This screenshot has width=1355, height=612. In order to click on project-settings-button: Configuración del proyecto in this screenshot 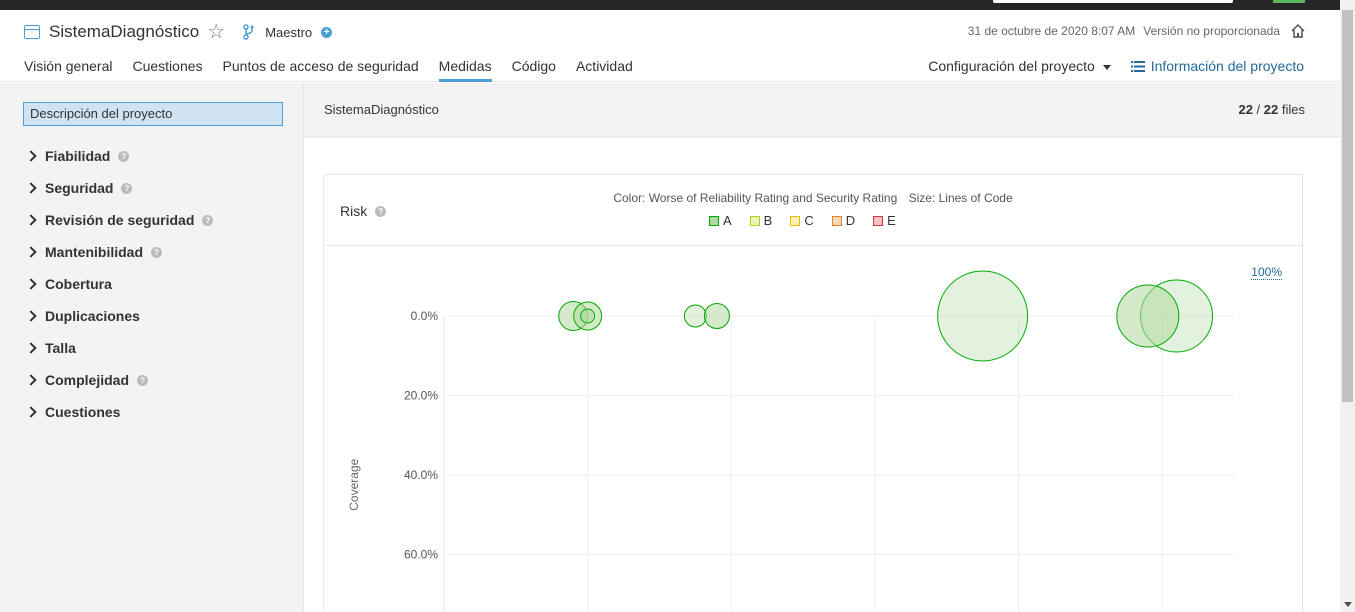, I will do `click(1019, 66)`.